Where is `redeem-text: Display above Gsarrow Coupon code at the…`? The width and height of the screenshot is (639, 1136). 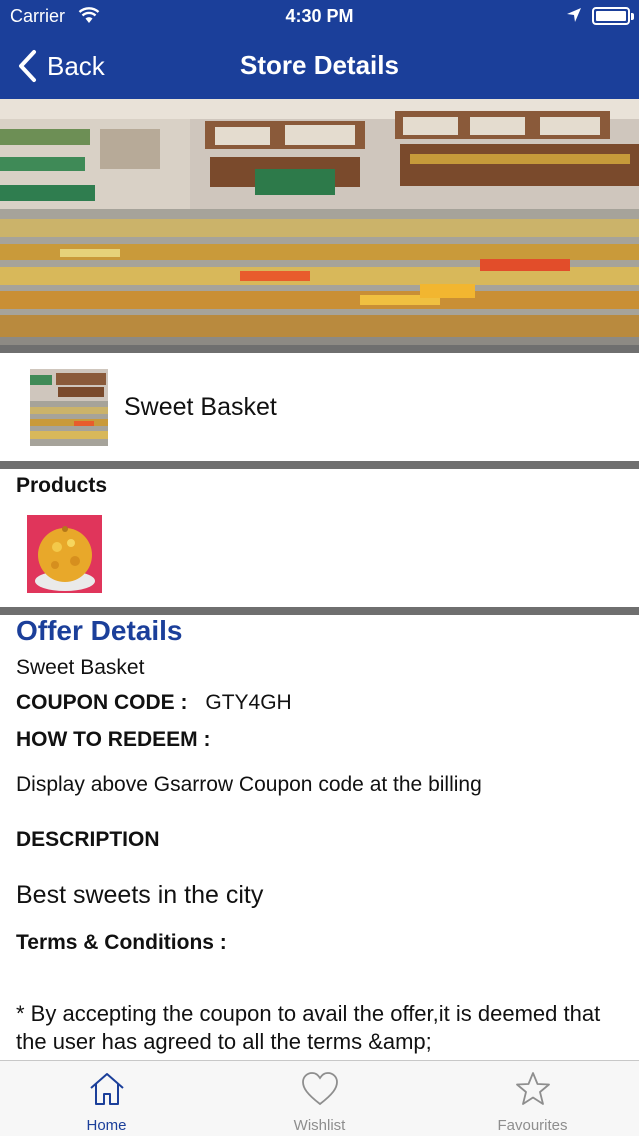 redeem-text: Display above Gsarrow Coupon code at the… is located at coordinates (249, 784).